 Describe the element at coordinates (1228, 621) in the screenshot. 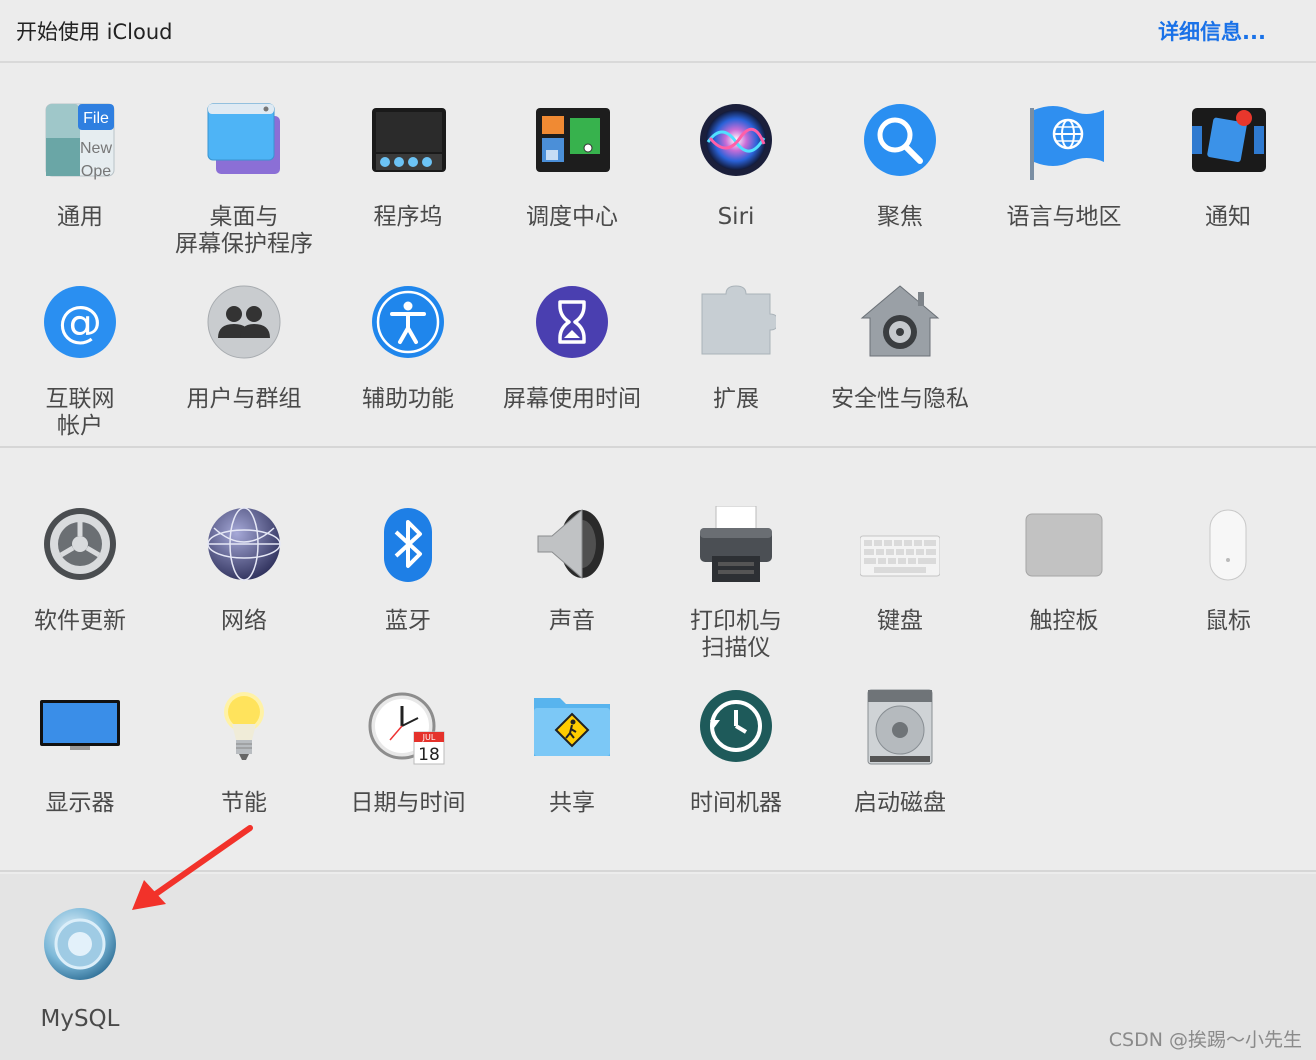

I see `pref-label: 鼠标` at that location.